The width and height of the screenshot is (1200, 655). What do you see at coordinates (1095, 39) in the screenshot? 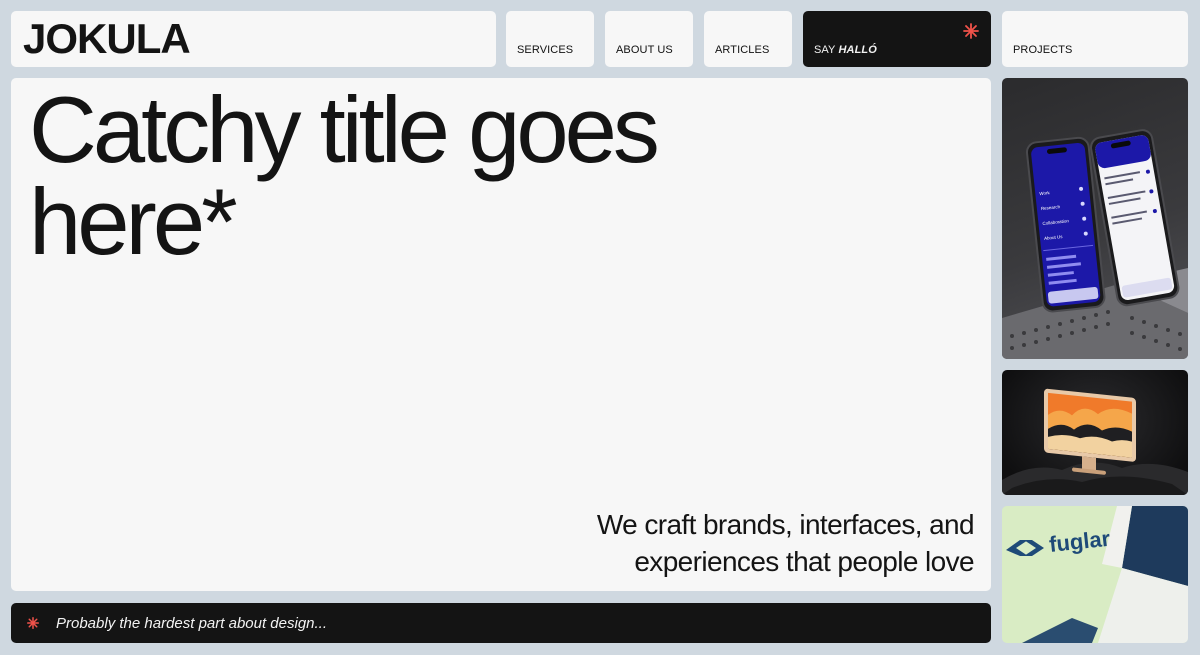
I see `nav-projects: PROJECTS` at bounding box center [1095, 39].